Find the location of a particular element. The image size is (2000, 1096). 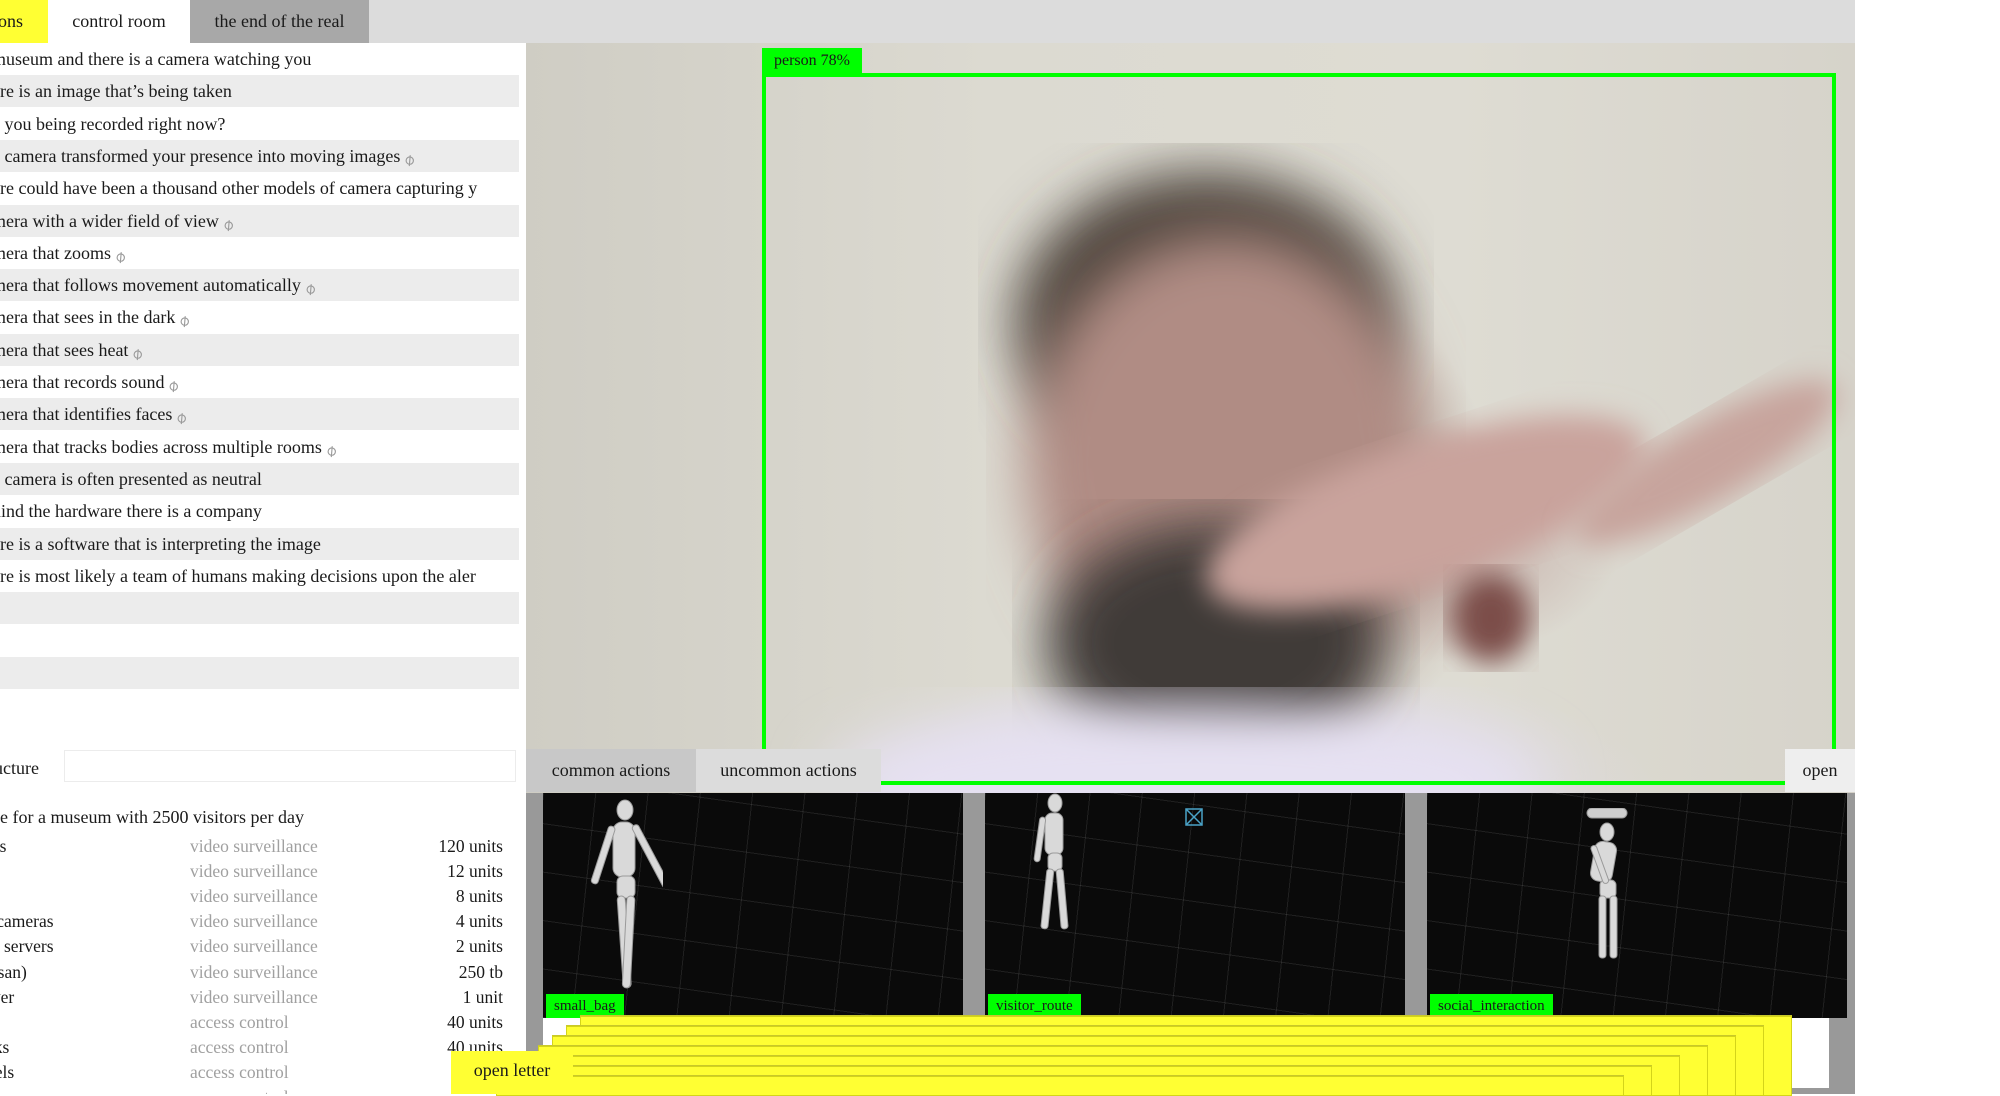

inventory-row: rver video surveillance 1 unit is located at coordinates (259, 997).